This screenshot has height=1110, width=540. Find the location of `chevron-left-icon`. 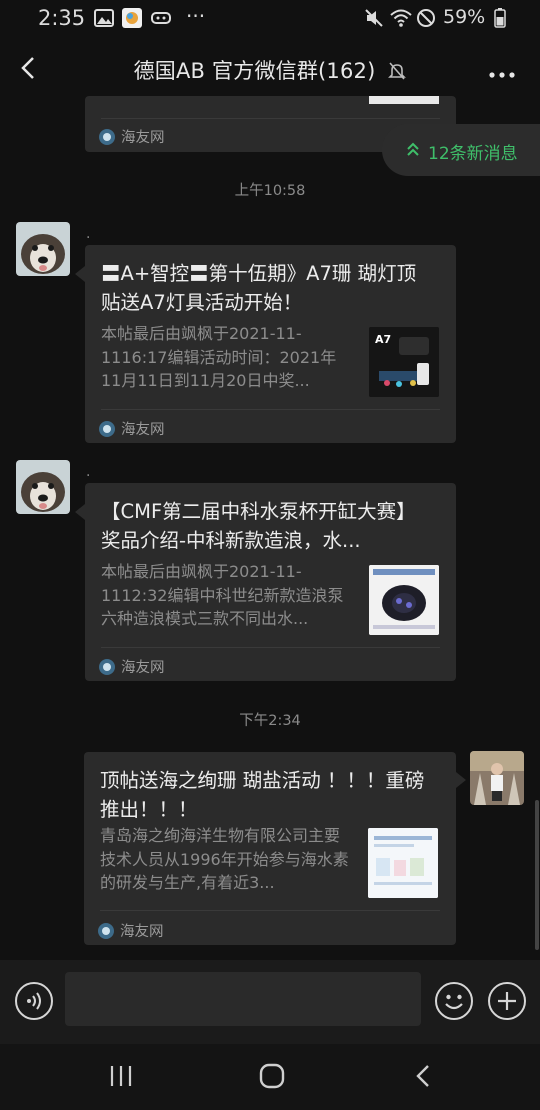

chevron-left-icon is located at coordinates (422, 1076).